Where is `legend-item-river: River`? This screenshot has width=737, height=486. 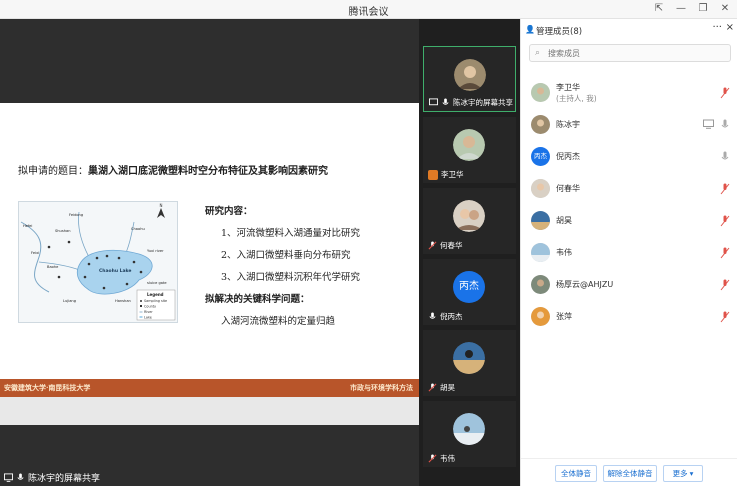
legend-item-river: River is located at coordinates (148, 312).